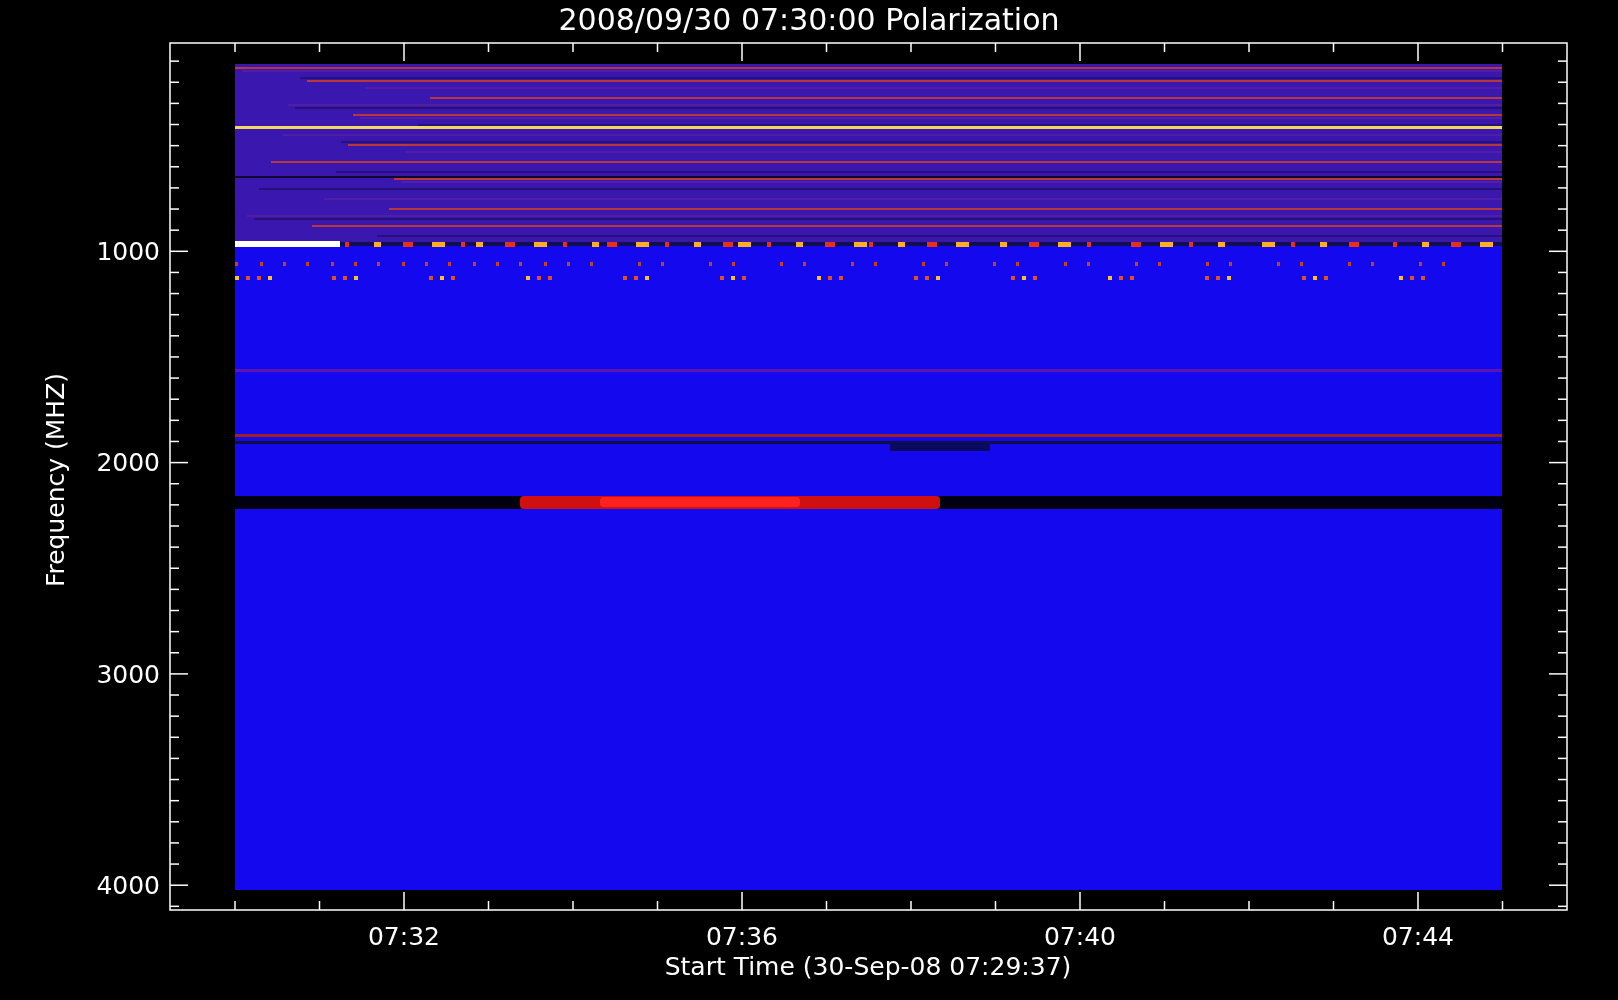 This screenshot has width=1618, height=1000. What do you see at coordinates (1418, 936) in the screenshot?
I see `x-tick-label: 07:44` at bounding box center [1418, 936].